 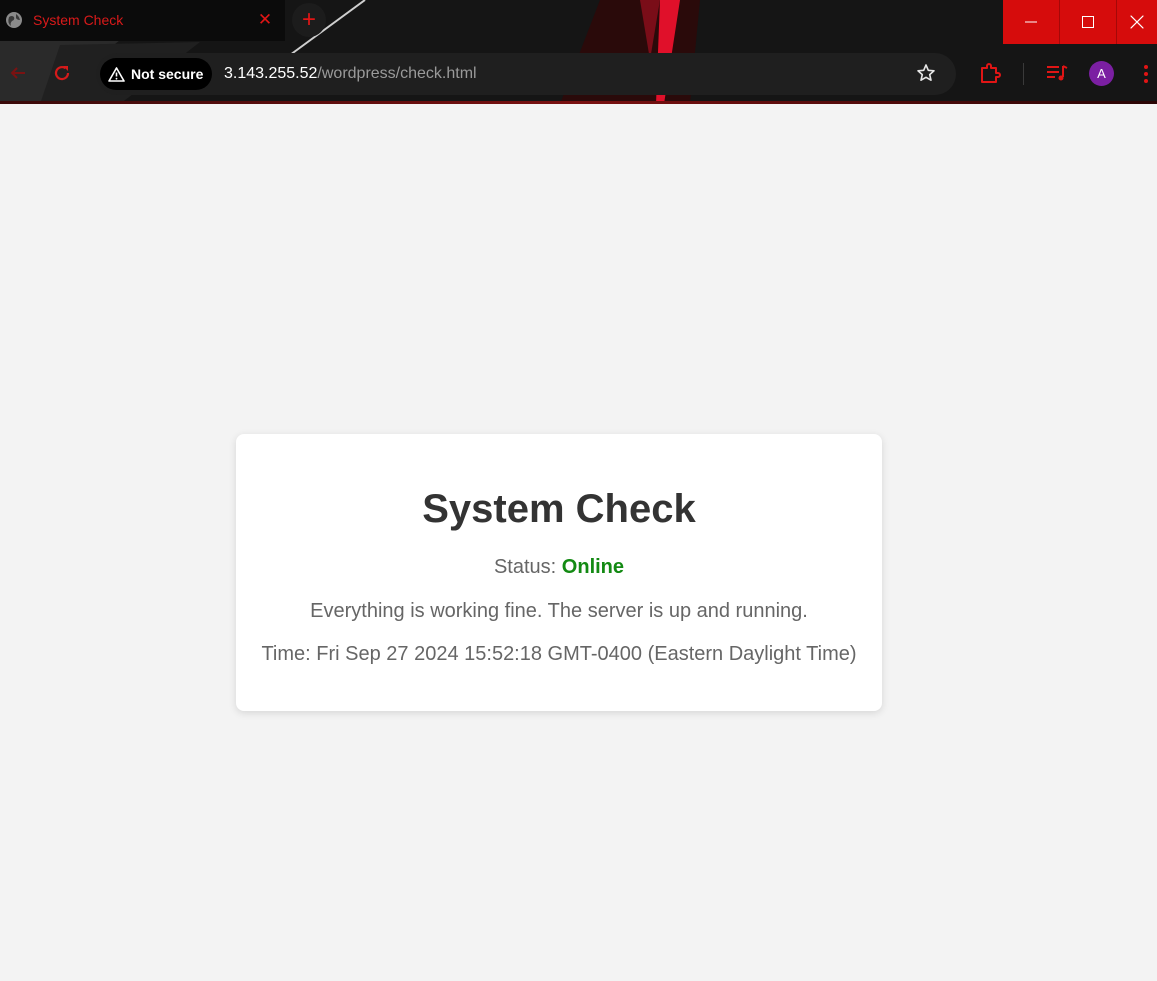 What do you see at coordinates (1088, 22) in the screenshot?
I see `maximize-icon` at bounding box center [1088, 22].